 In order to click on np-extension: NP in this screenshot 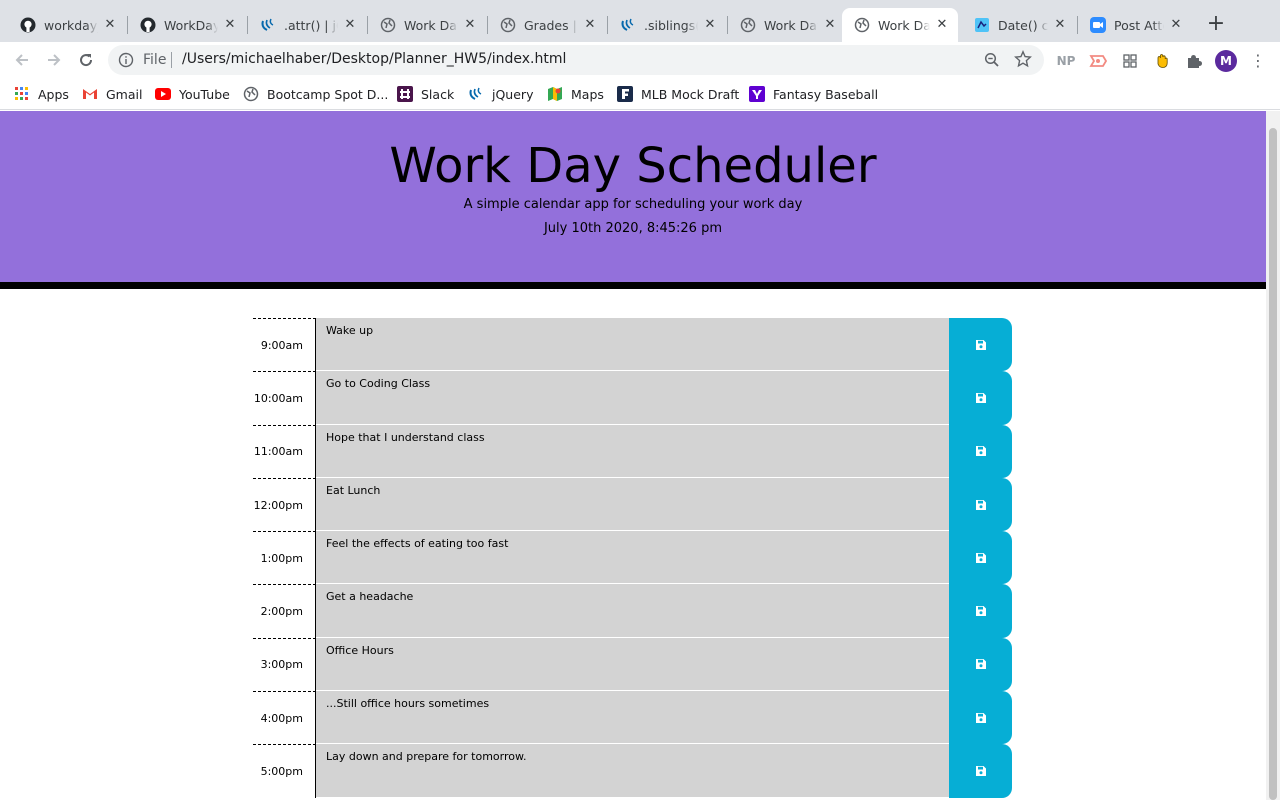, I will do `click(1066, 61)`.